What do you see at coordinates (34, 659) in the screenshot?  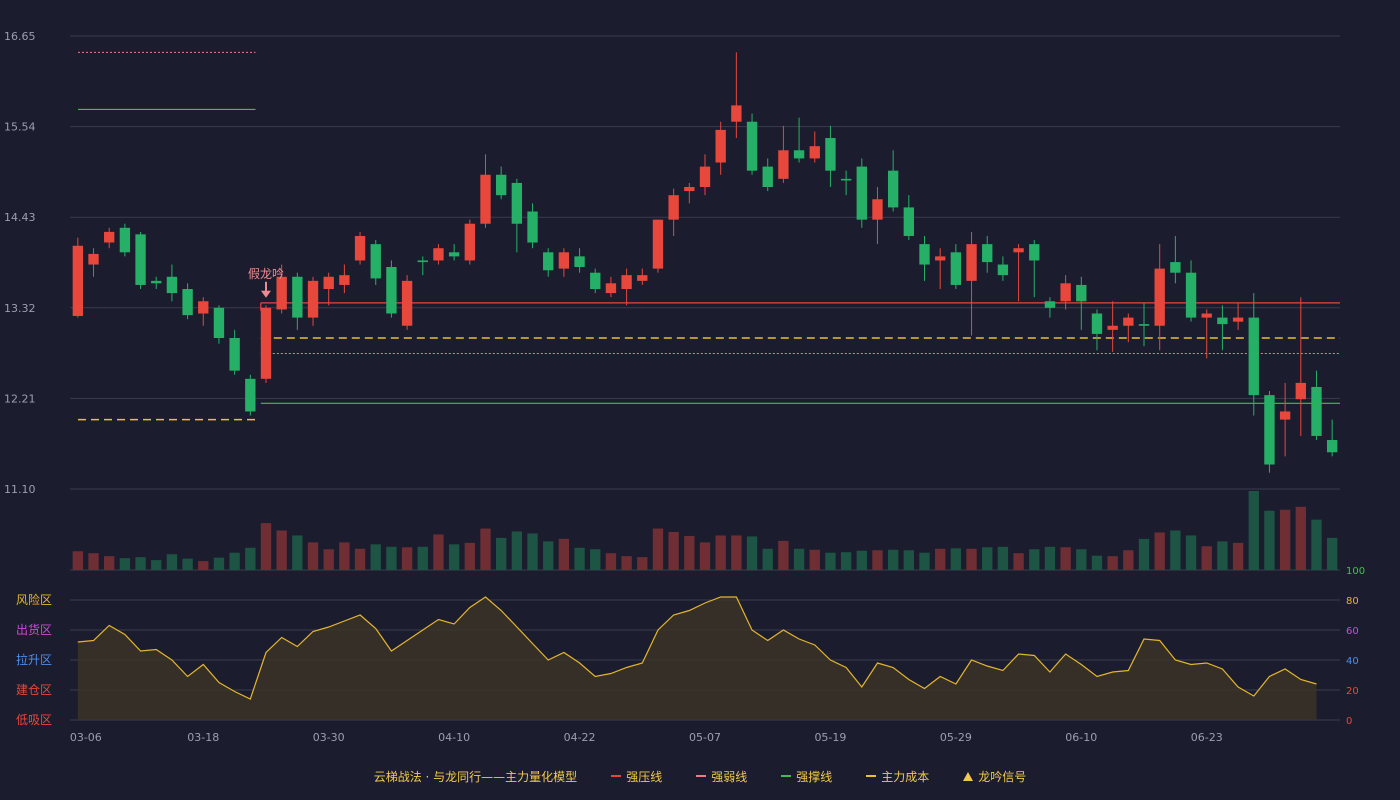 I see `osc-zone-label: 拉升区` at bounding box center [34, 659].